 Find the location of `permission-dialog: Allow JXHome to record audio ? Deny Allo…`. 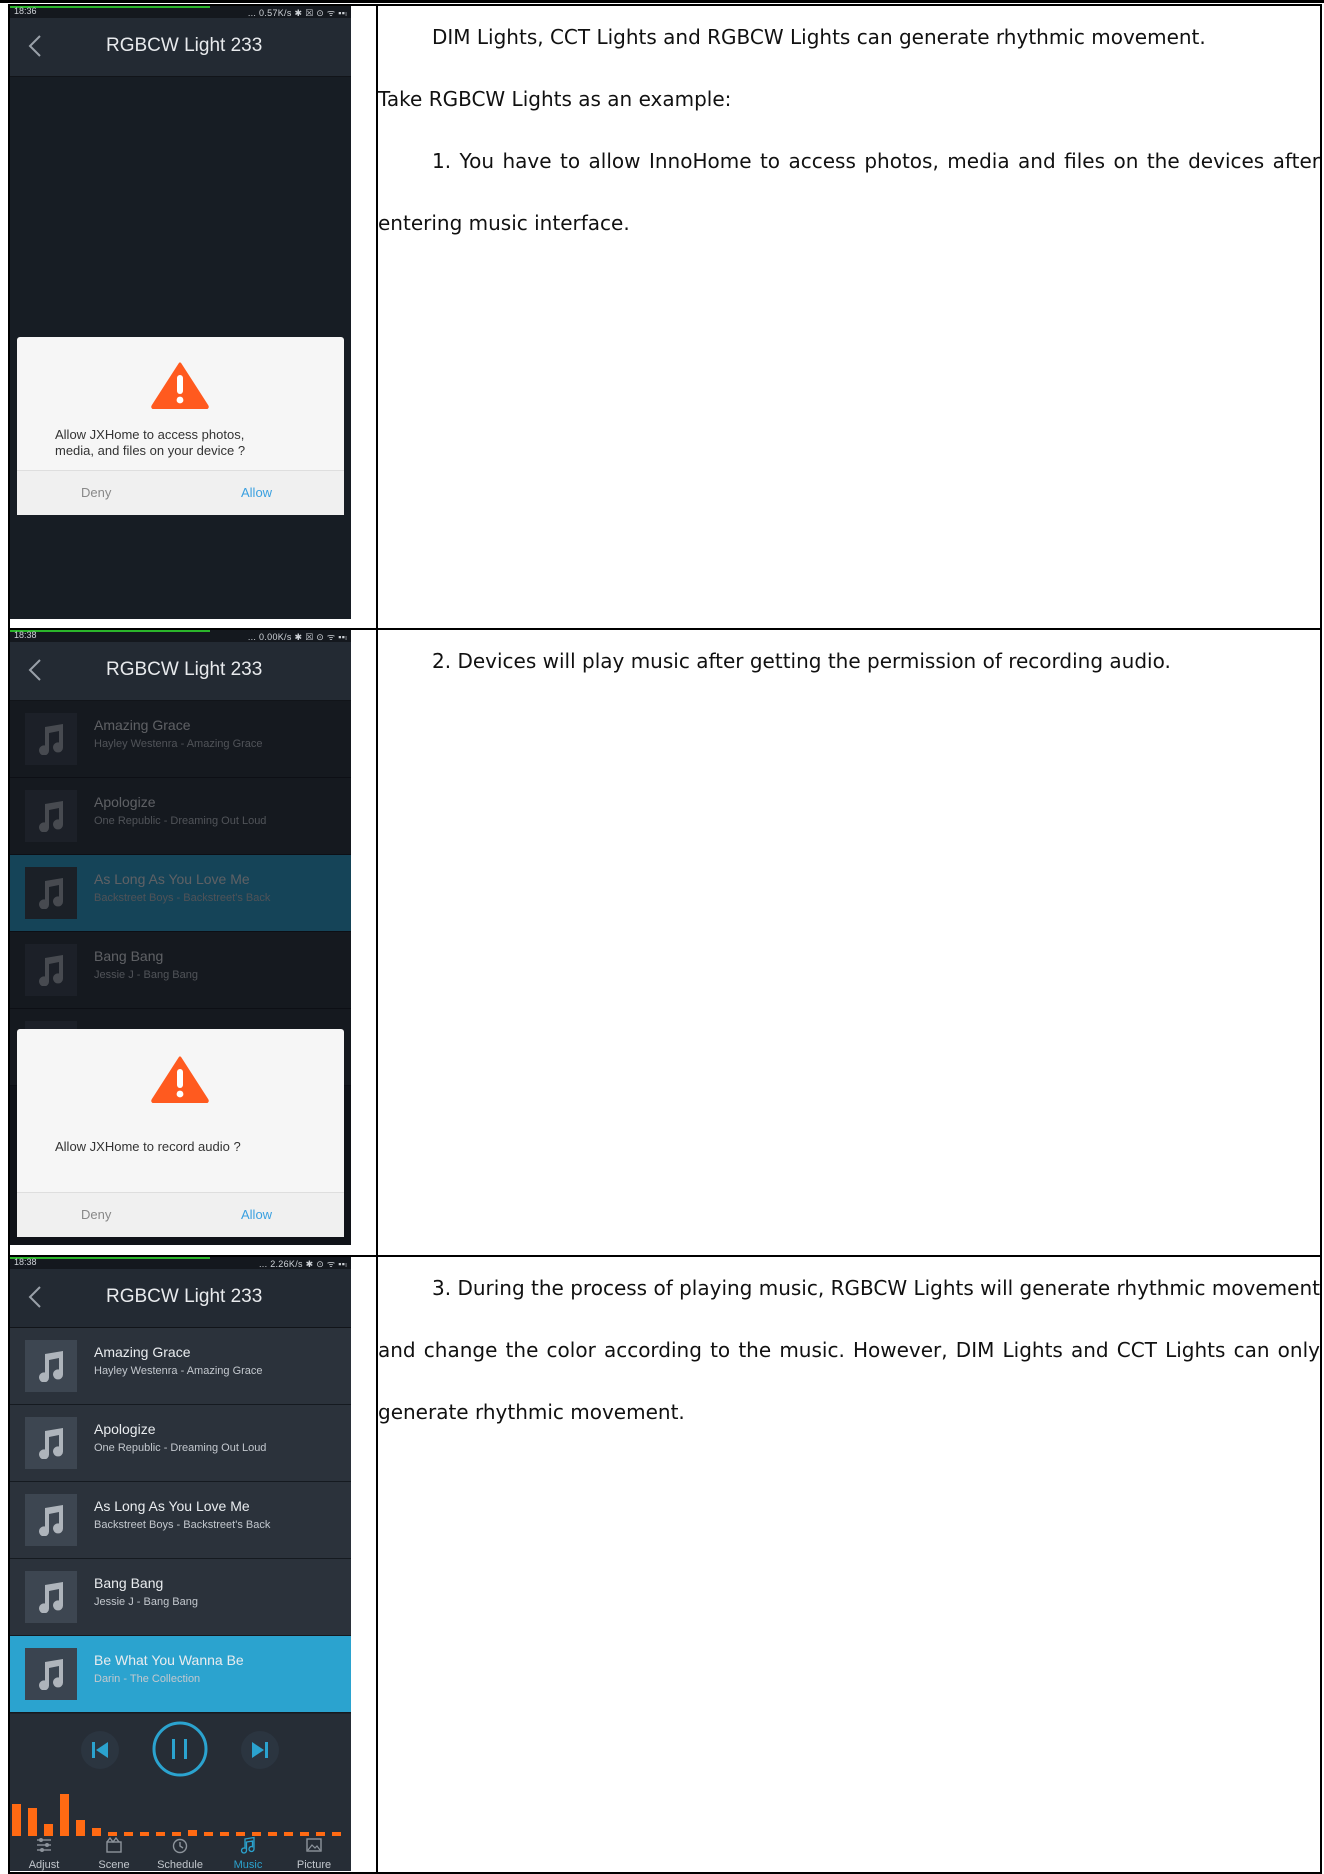

permission-dialog: Allow JXHome to record audio ? Deny Allo… is located at coordinates (180, 1133).